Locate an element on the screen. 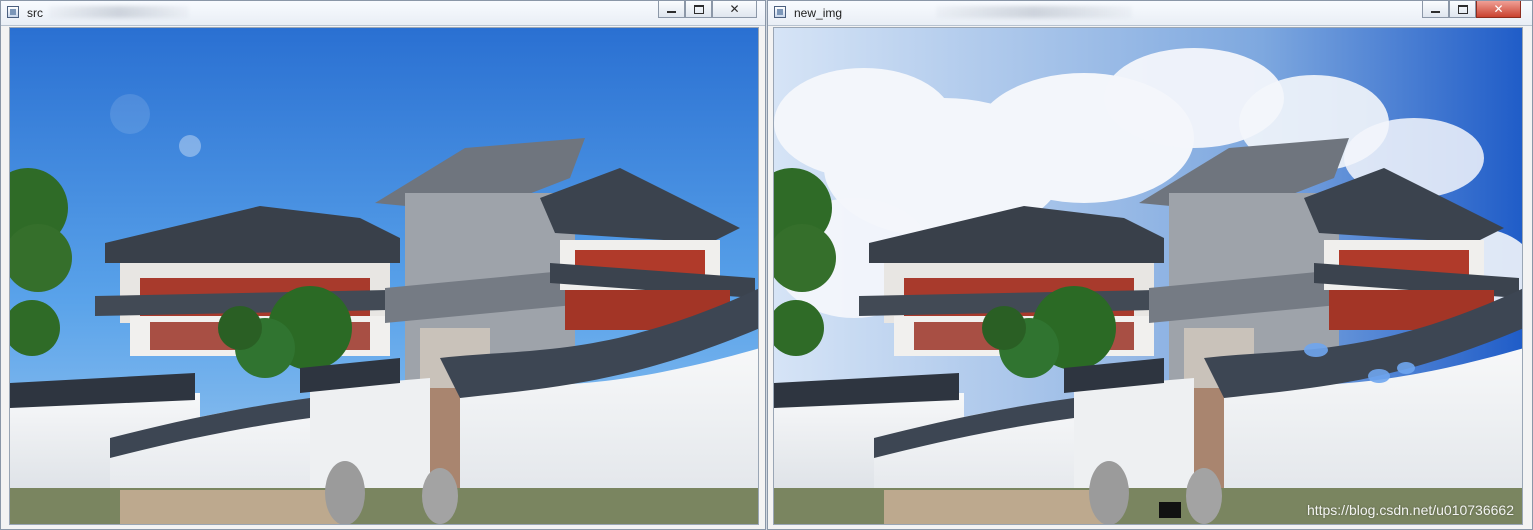 The width and height of the screenshot is (1533, 530). titlebar-new-img: new_img ✕ is located at coordinates (1150, 13).